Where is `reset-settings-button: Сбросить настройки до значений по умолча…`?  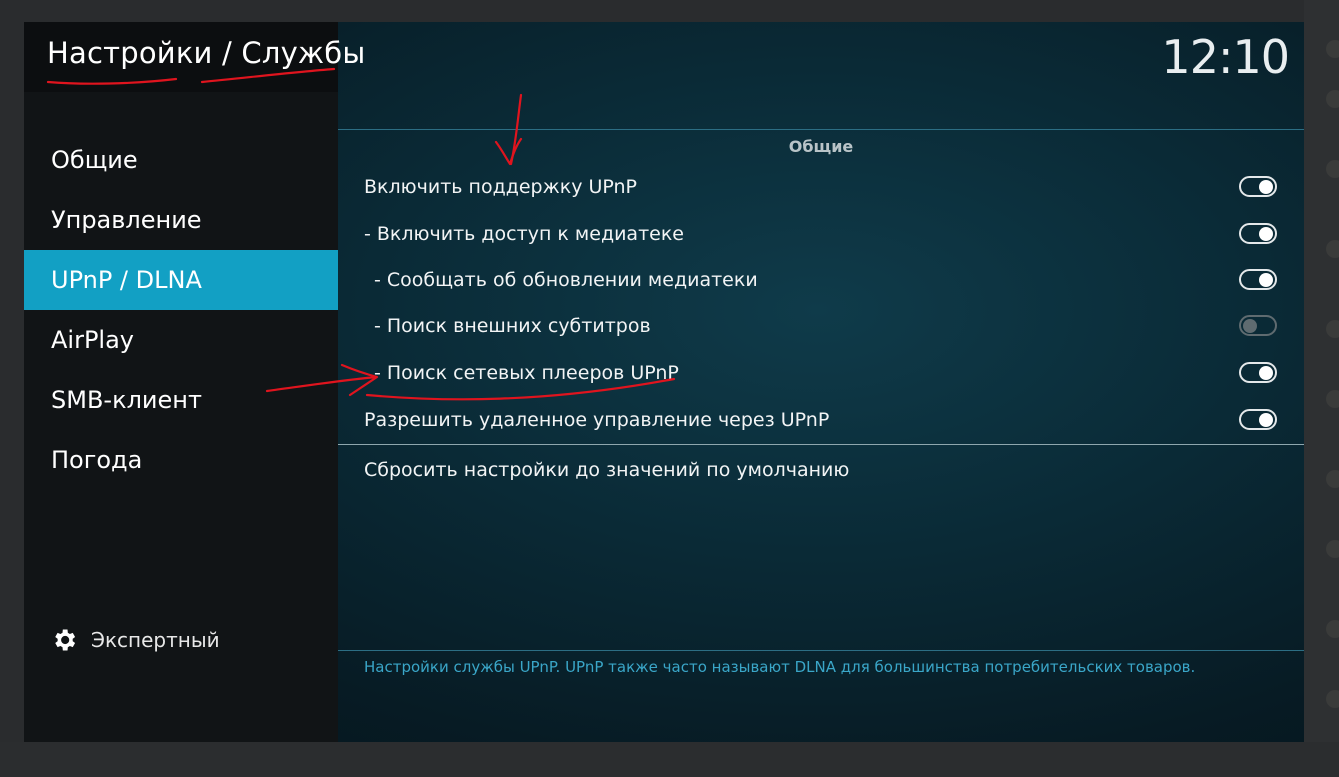
reset-settings-button: Сбросить настройки до значений по умолча… is located at coordinates (821, 470).